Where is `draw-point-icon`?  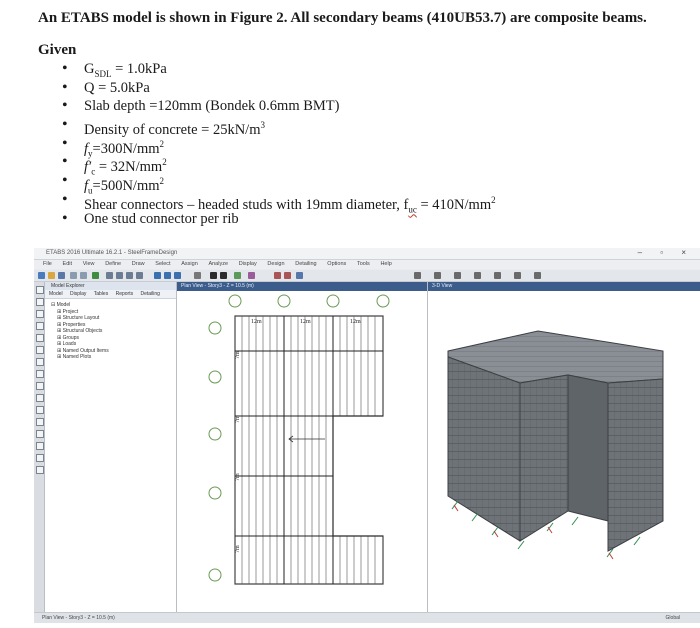 draw-point-icon is located at coordinates (40, 326).